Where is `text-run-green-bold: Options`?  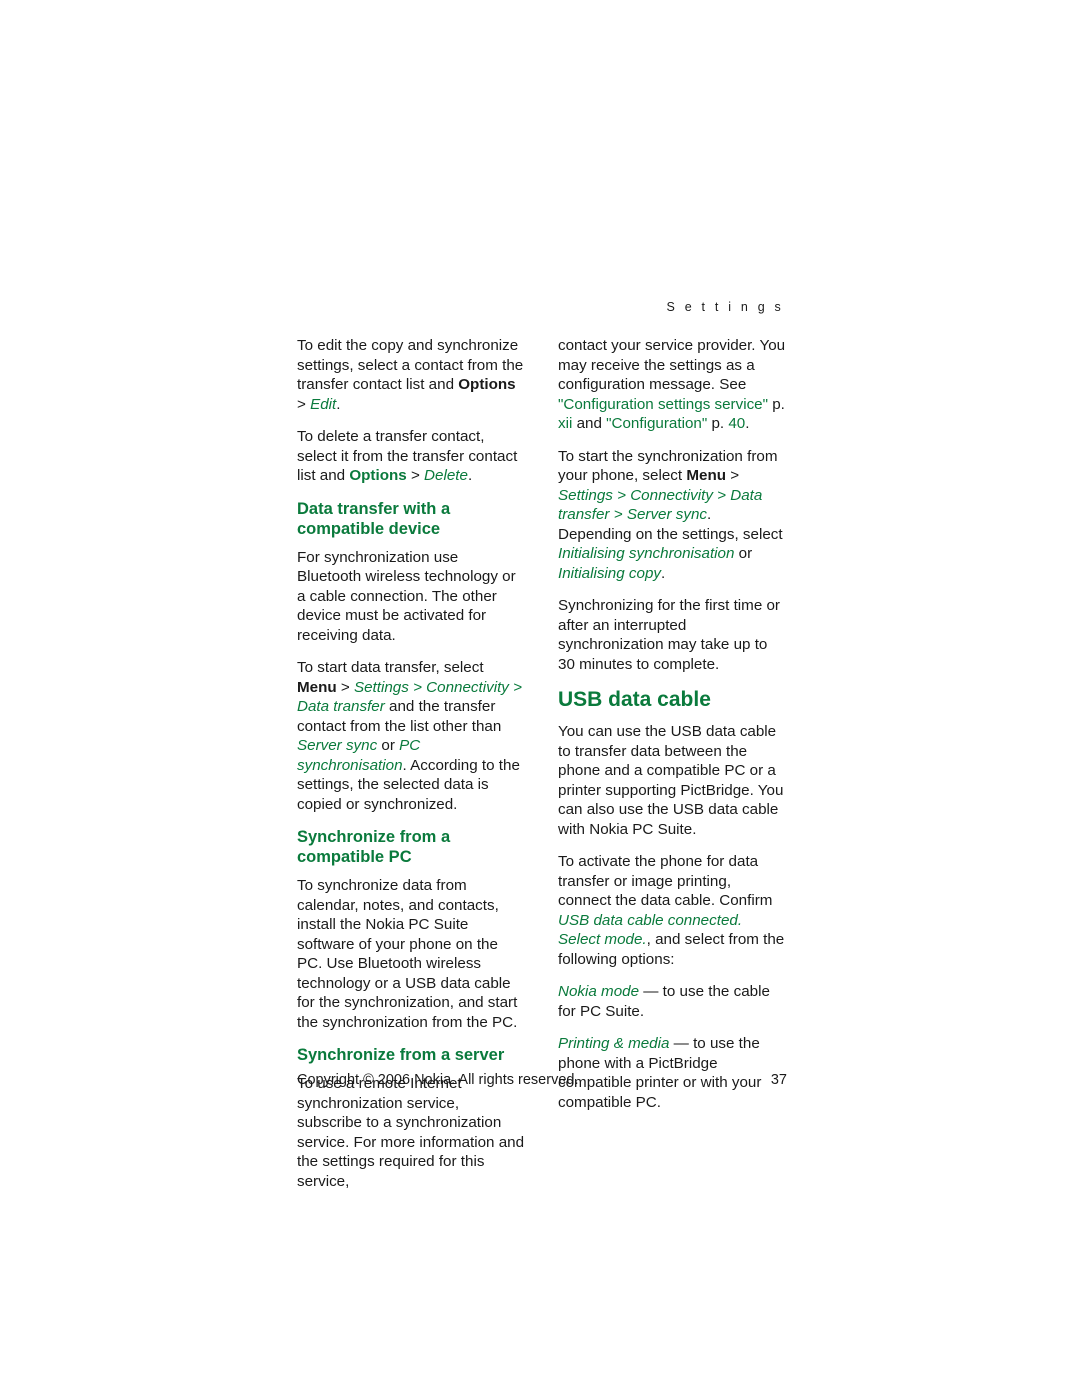
text-run-green-bold: Options is located at coordinates (378, 475).